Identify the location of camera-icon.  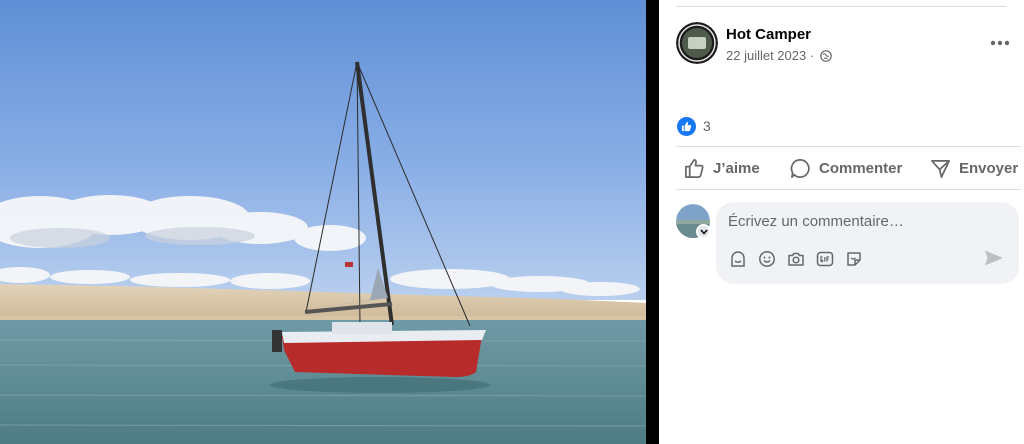
(796, 259).